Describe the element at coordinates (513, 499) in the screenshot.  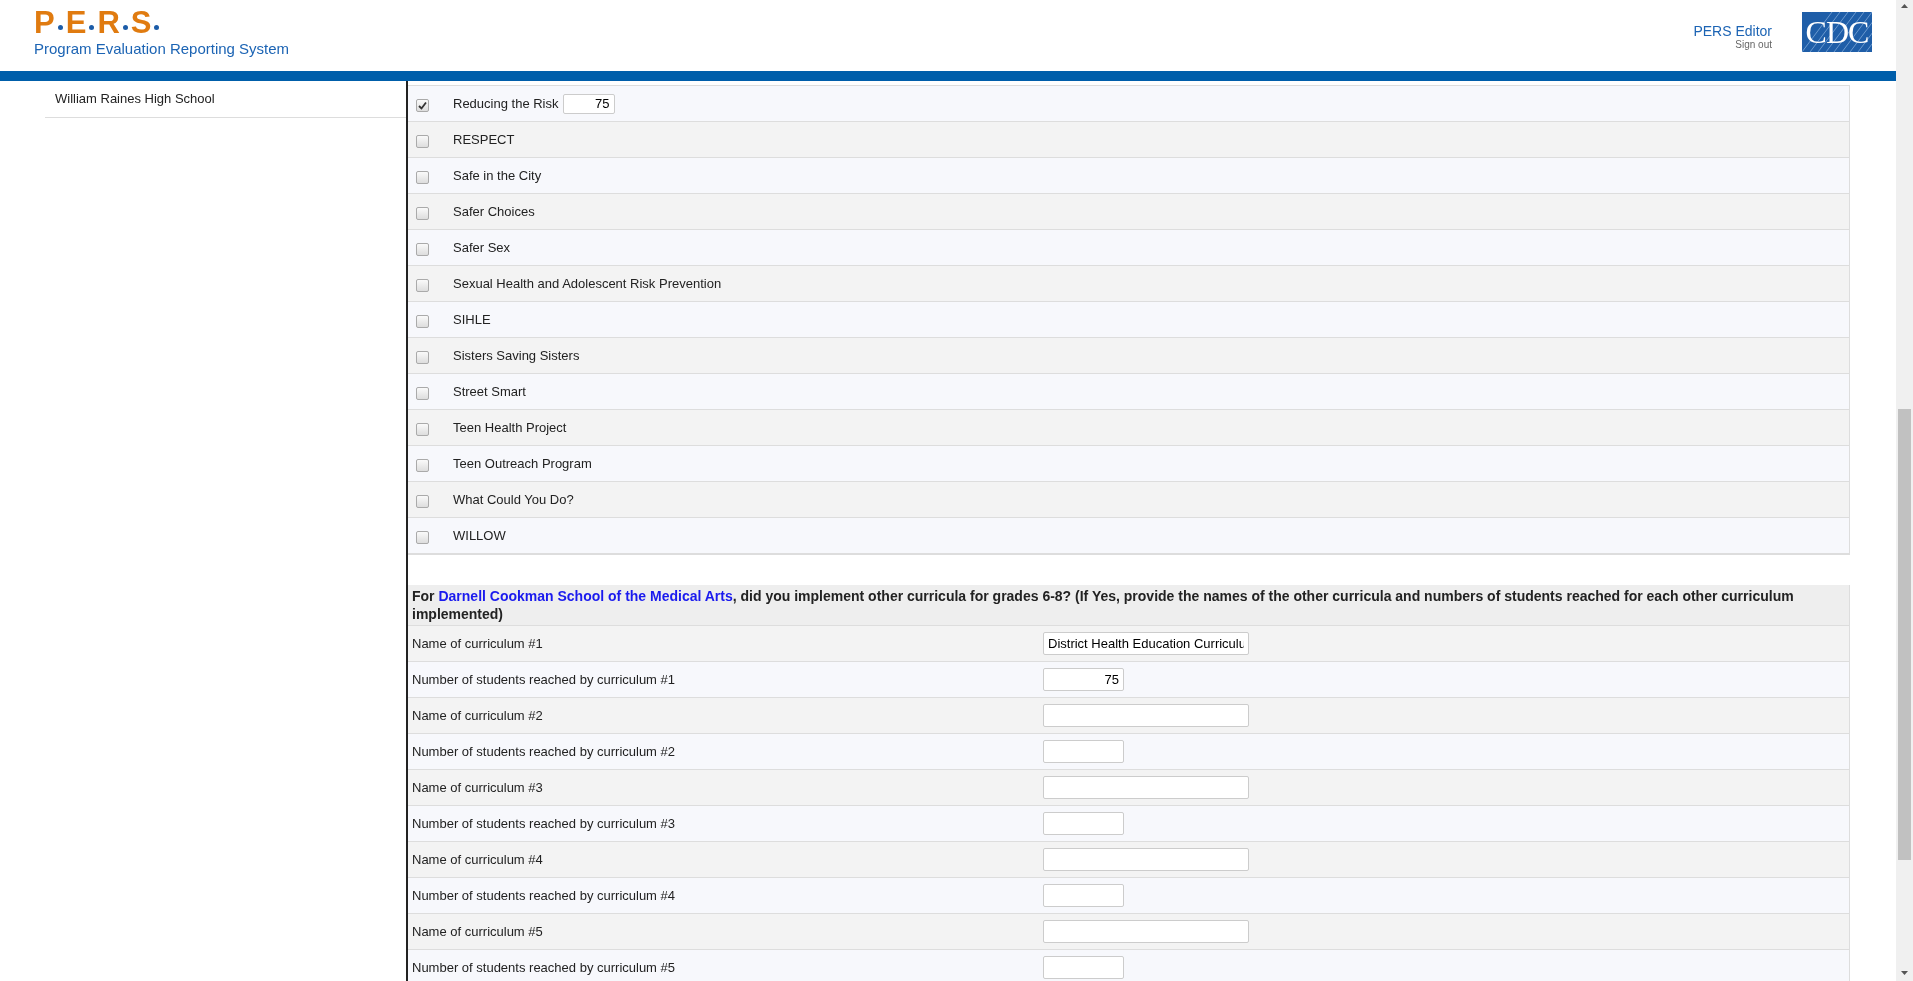
I see `program-label: What Could You Do?` at that location.